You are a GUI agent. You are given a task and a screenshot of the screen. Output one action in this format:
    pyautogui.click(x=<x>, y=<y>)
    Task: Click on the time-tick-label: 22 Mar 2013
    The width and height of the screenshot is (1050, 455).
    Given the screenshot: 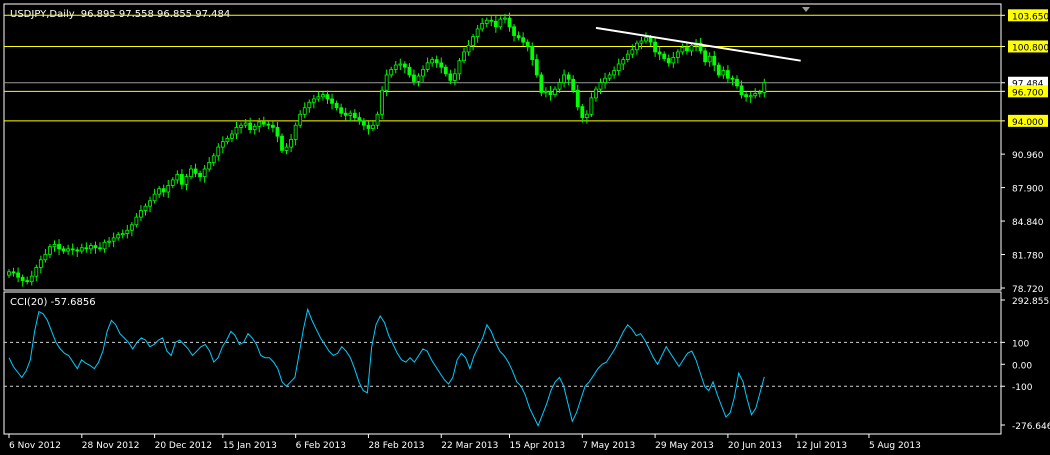 What is the action you would take?
    pyautogui.click(x=469, y=446)
    